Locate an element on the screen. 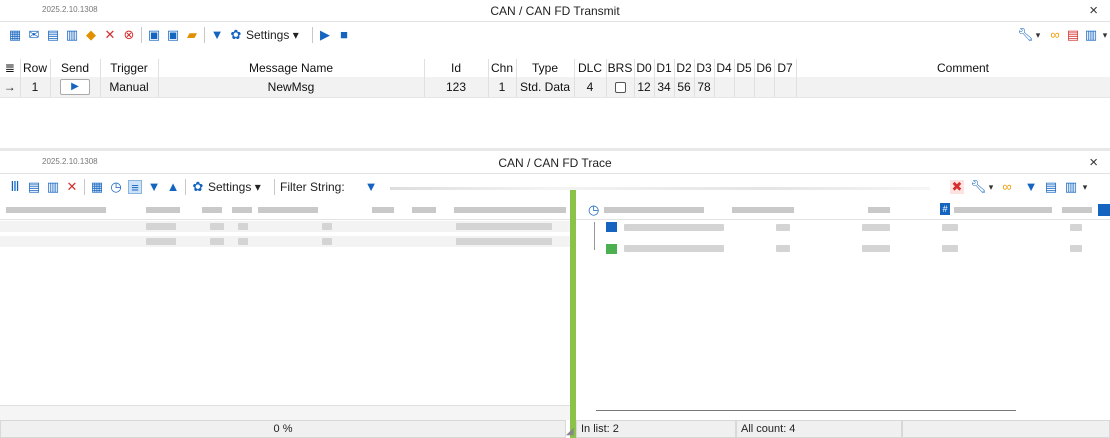 The width and height of the screenshot is (1110, 438). message-name-cell: NewMsg is located at coordinates (291, 87).